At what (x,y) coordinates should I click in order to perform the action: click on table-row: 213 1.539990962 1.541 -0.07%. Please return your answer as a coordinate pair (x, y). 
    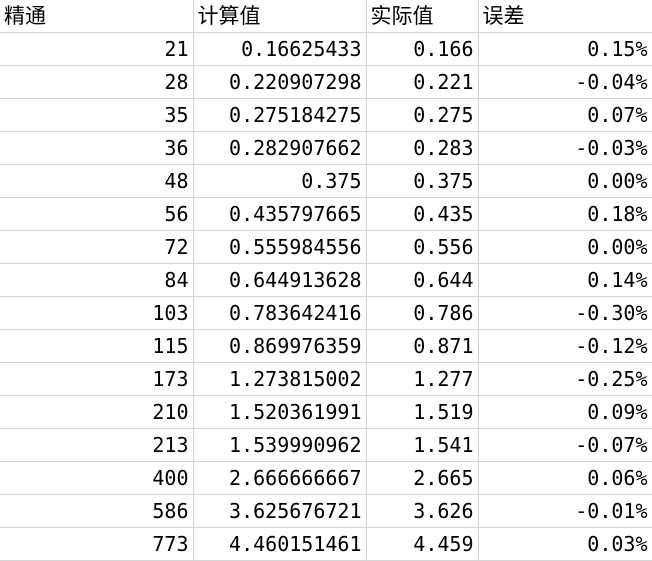
    Looking at the image, I should click on (326, 445).